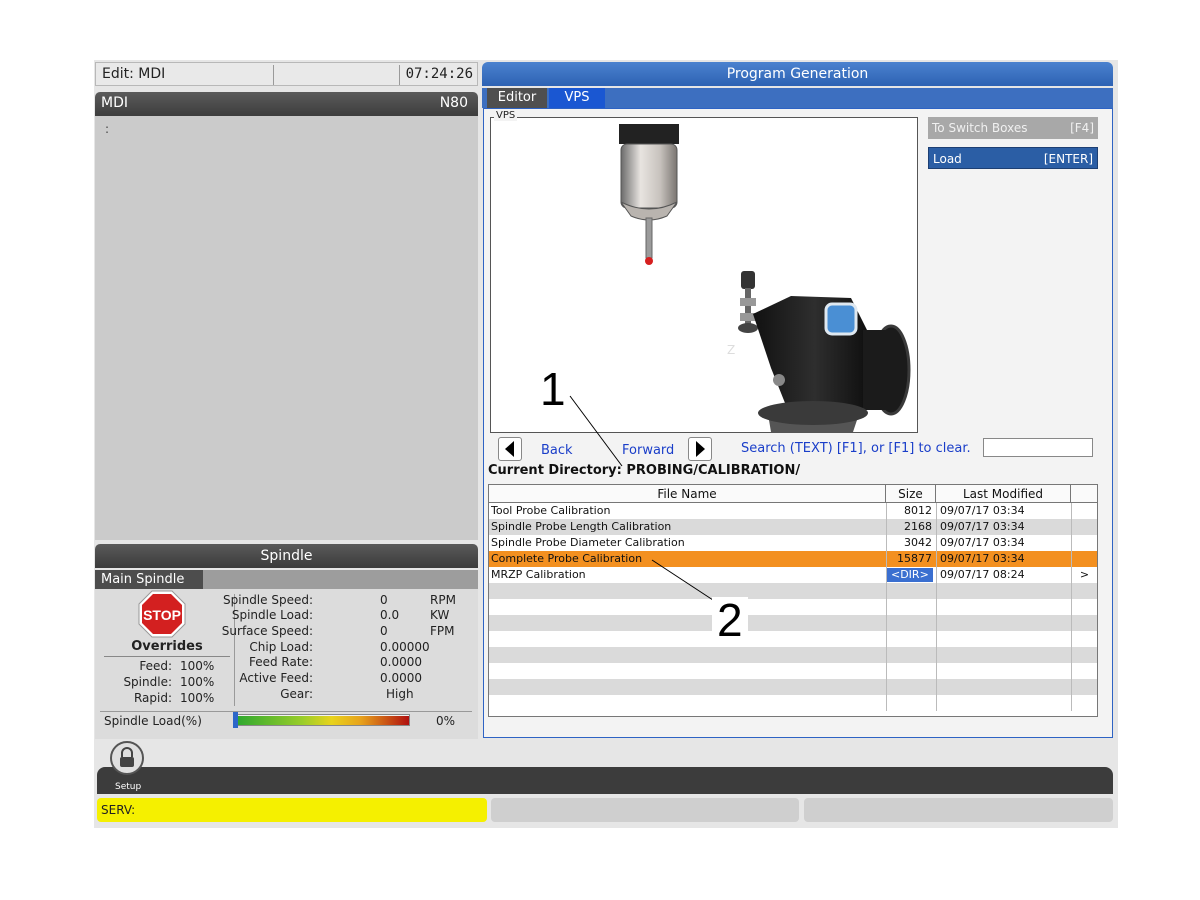 The image size is (1200, 900). I want to click on mode-label: Edit: MDI, so click(134, 74).